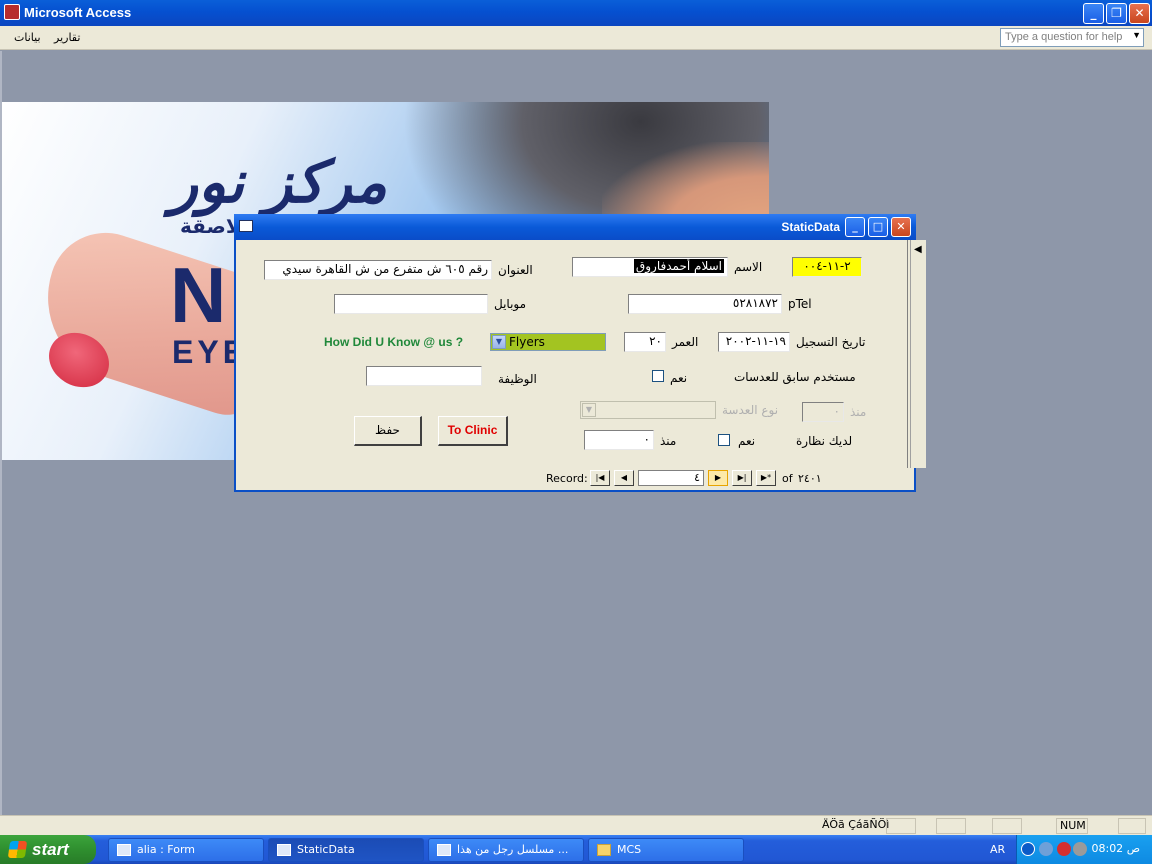  I want to click on app-title: Microsoft Access, so click(78, 12).